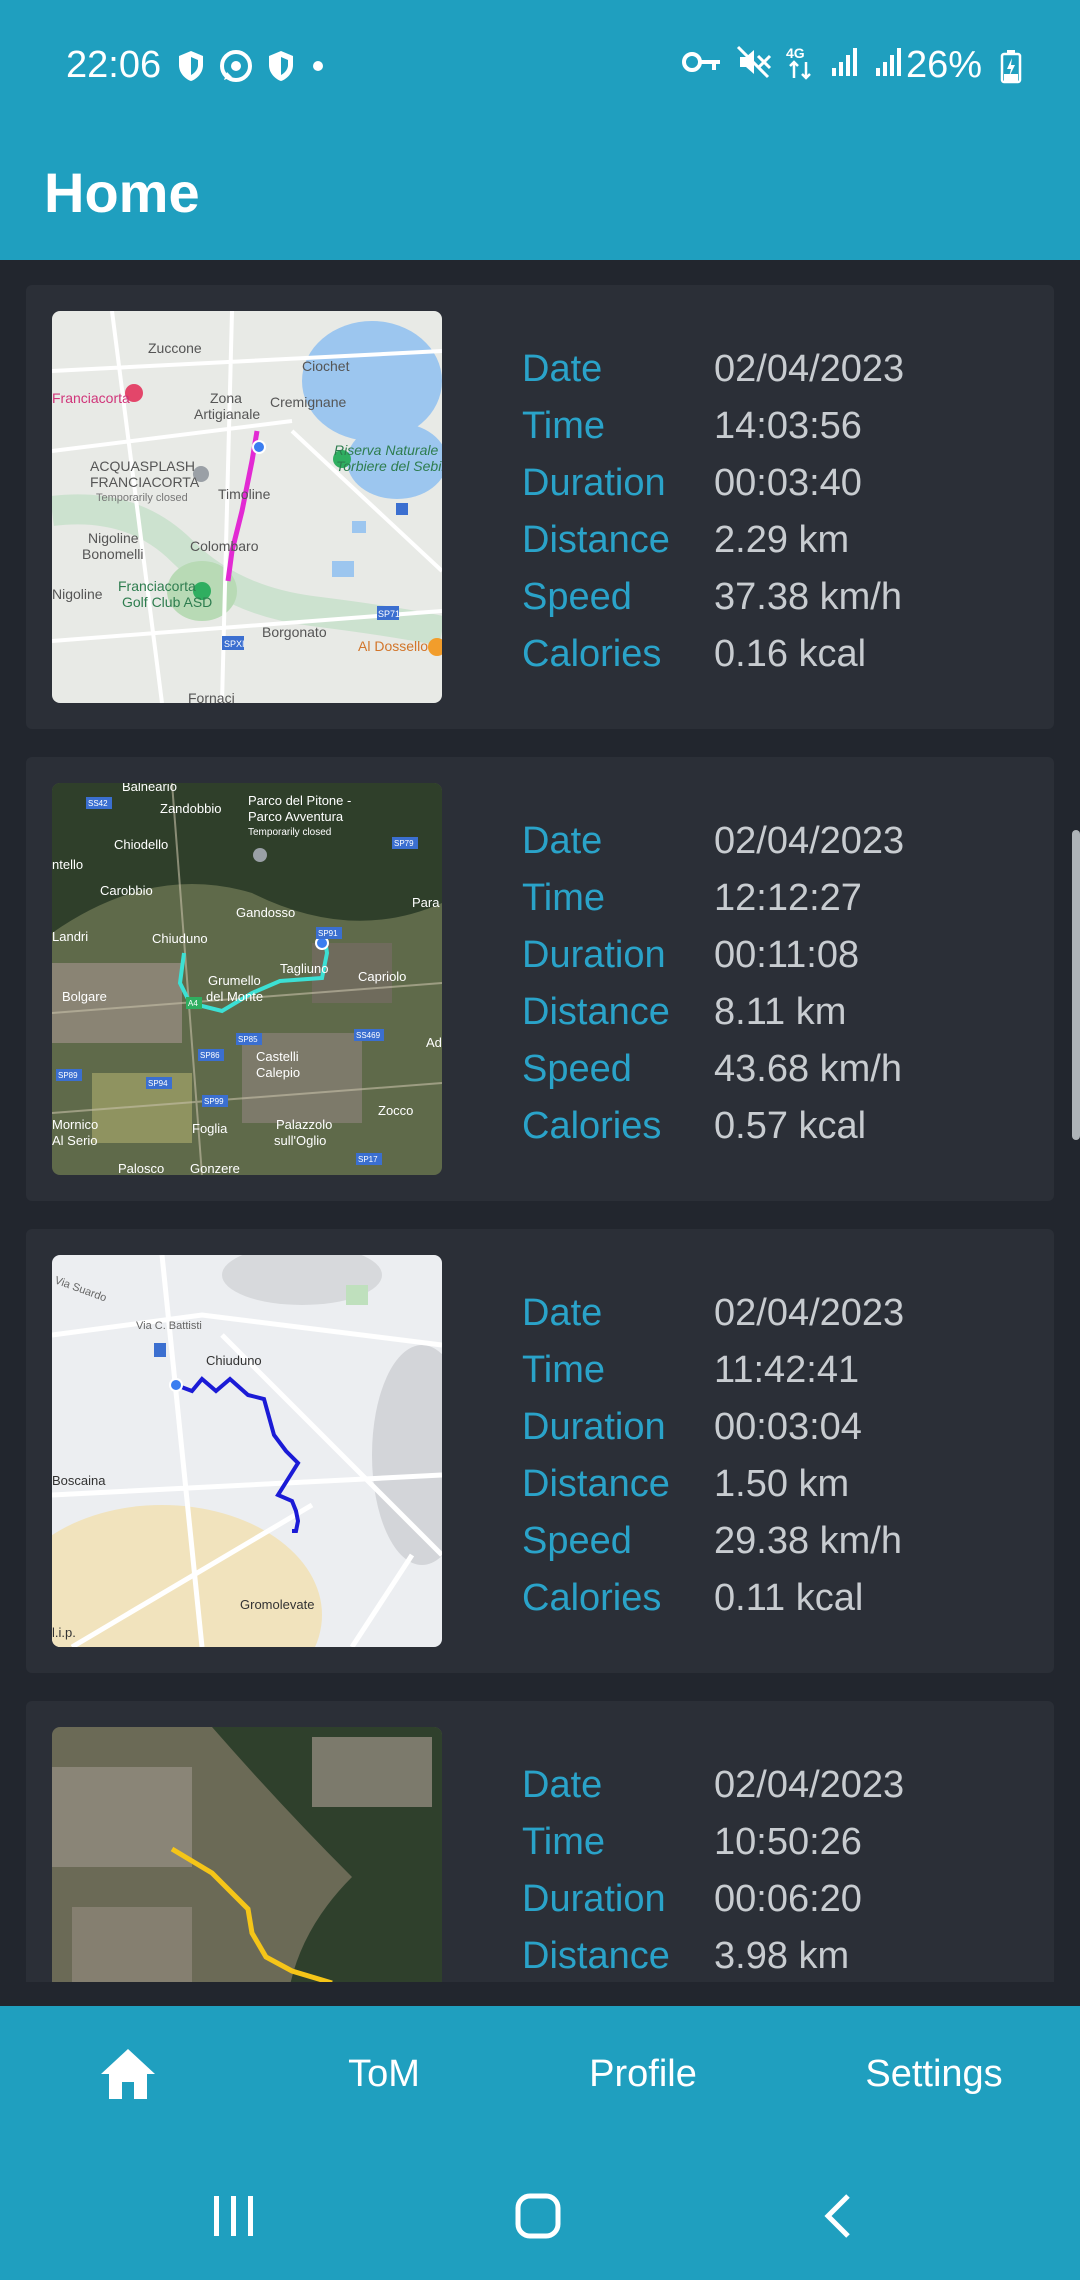 The image size is (1080, 2280). What do you see at coordinates (234, 644) in the screenshot?
I see `svg-text: SPXI` at bounding box center [234, 644].